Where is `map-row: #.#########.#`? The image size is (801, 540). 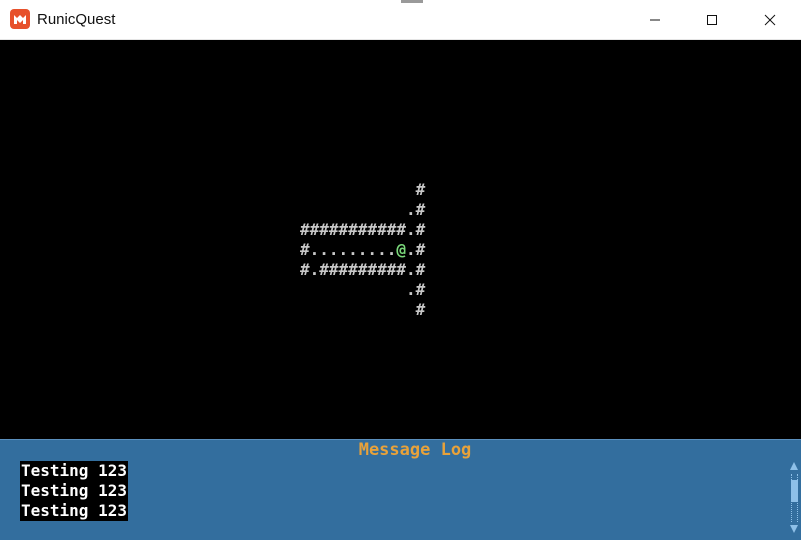
map-row: #.#########.# is located at coordinates (363, 269).